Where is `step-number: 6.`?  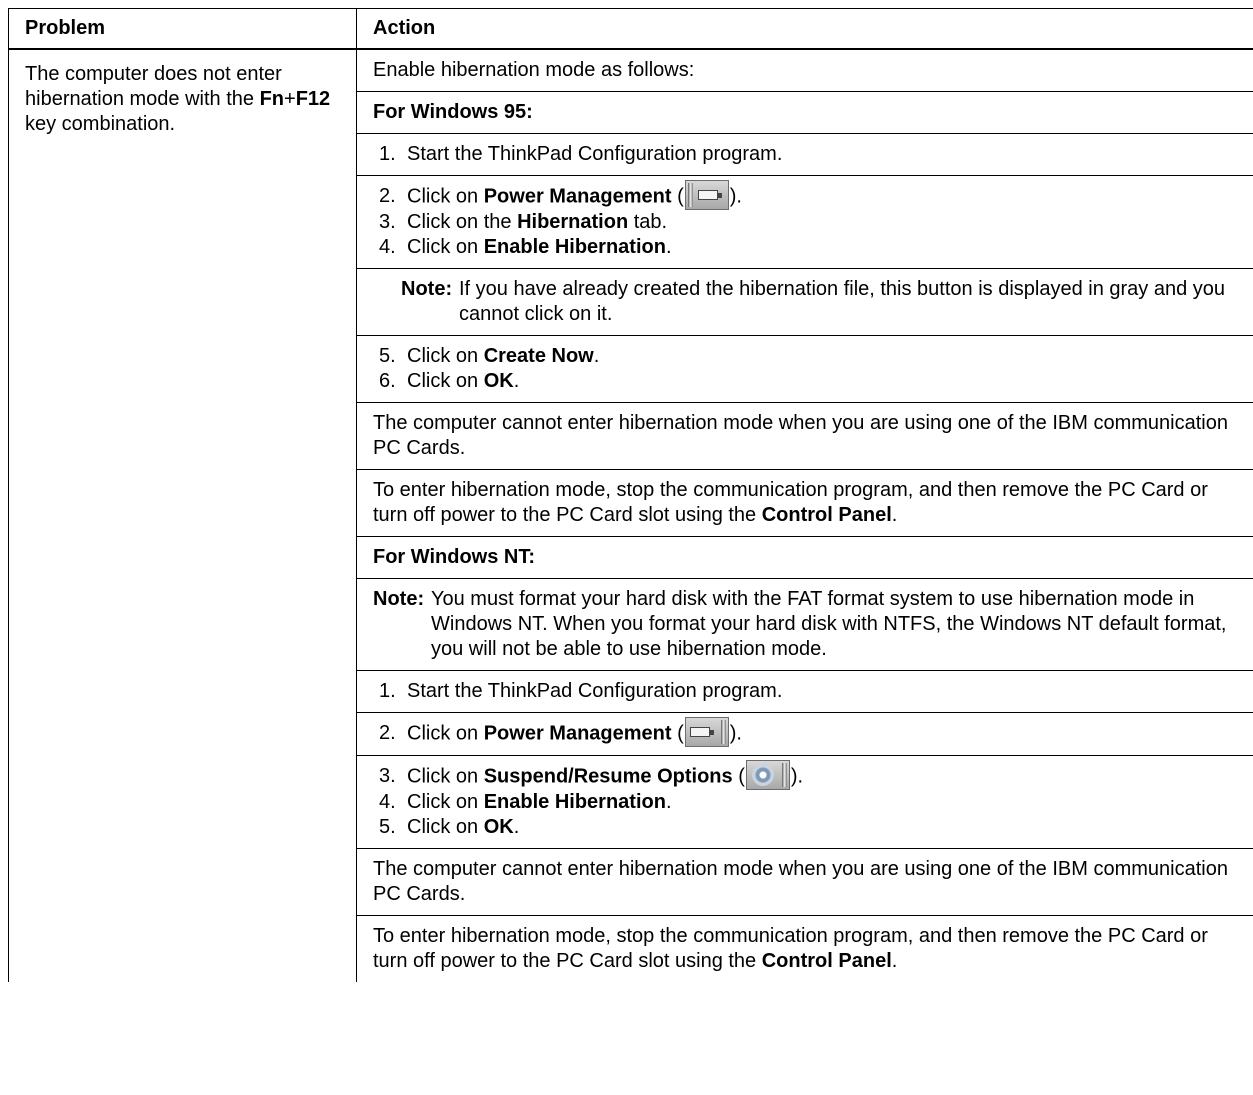
step-number: 6. is located at coordinates (387, 381).